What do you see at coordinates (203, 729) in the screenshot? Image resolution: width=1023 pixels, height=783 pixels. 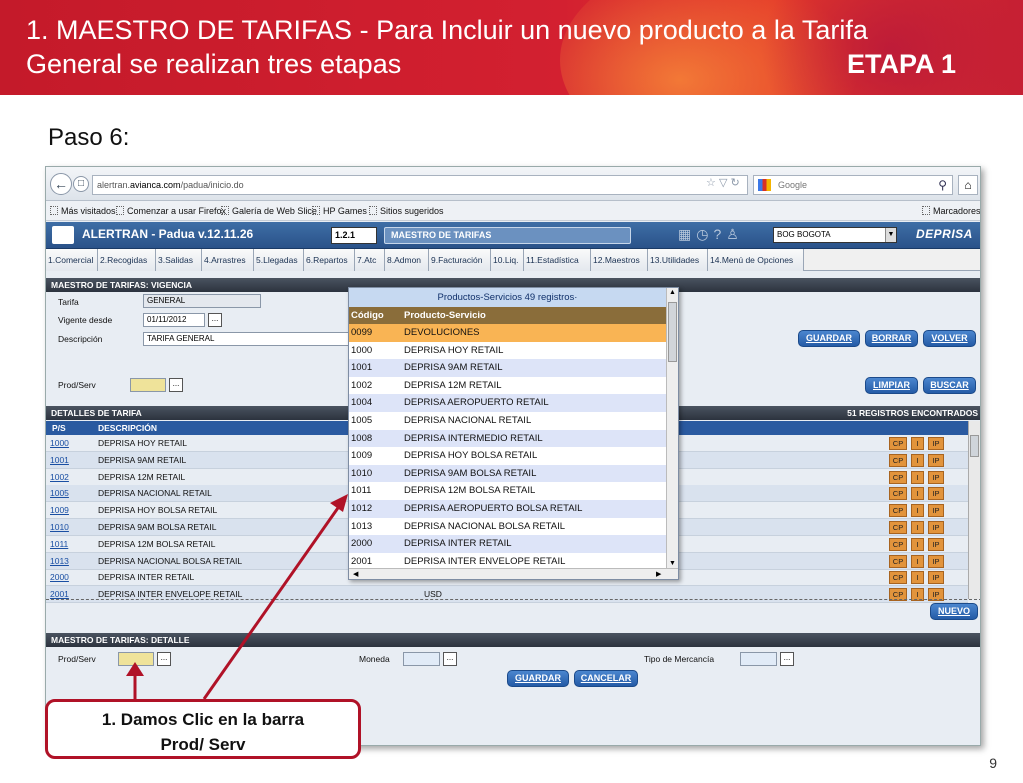 I see `instruction-callout: 1. Damos Clic en la barra Prod/ Serv` at bounding box center [203, 729].